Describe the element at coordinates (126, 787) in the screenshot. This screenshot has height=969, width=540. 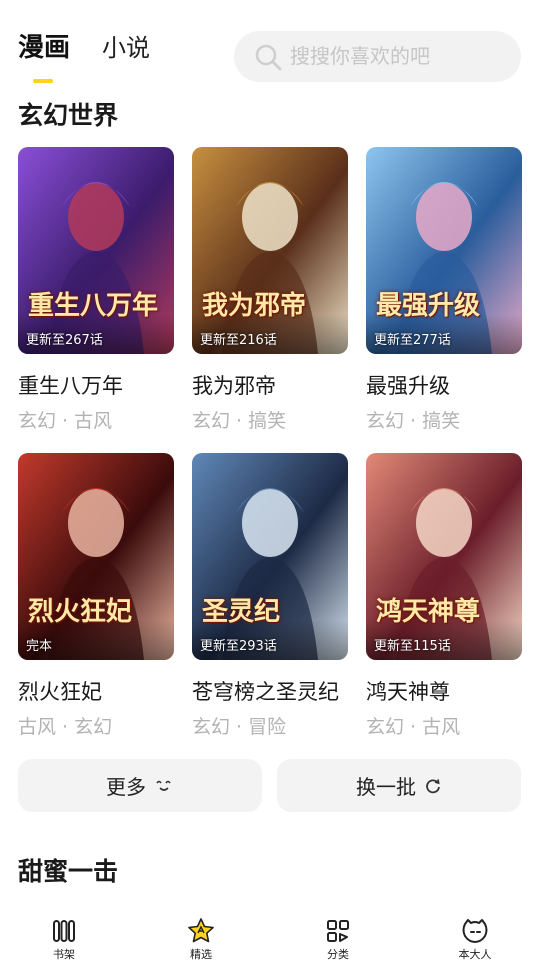
I see `more-button-label: 更多` at that location.